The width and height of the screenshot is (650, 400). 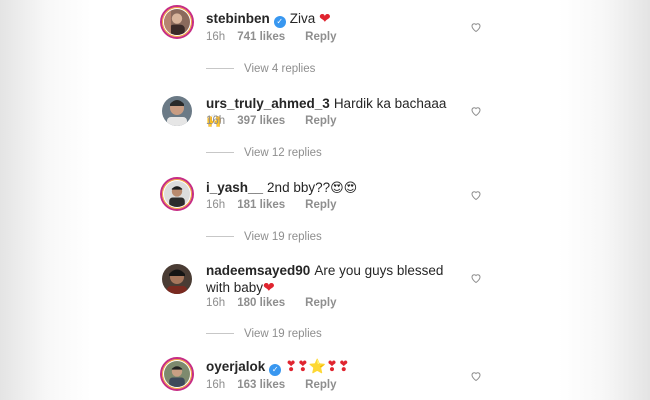 I want to click on view-replies-button: View 12 replies, so click(x=264, y=153).